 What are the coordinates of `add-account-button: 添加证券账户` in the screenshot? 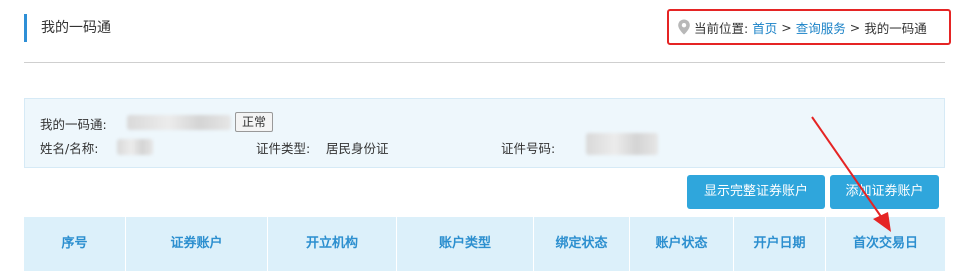 It's located at (884, 192).